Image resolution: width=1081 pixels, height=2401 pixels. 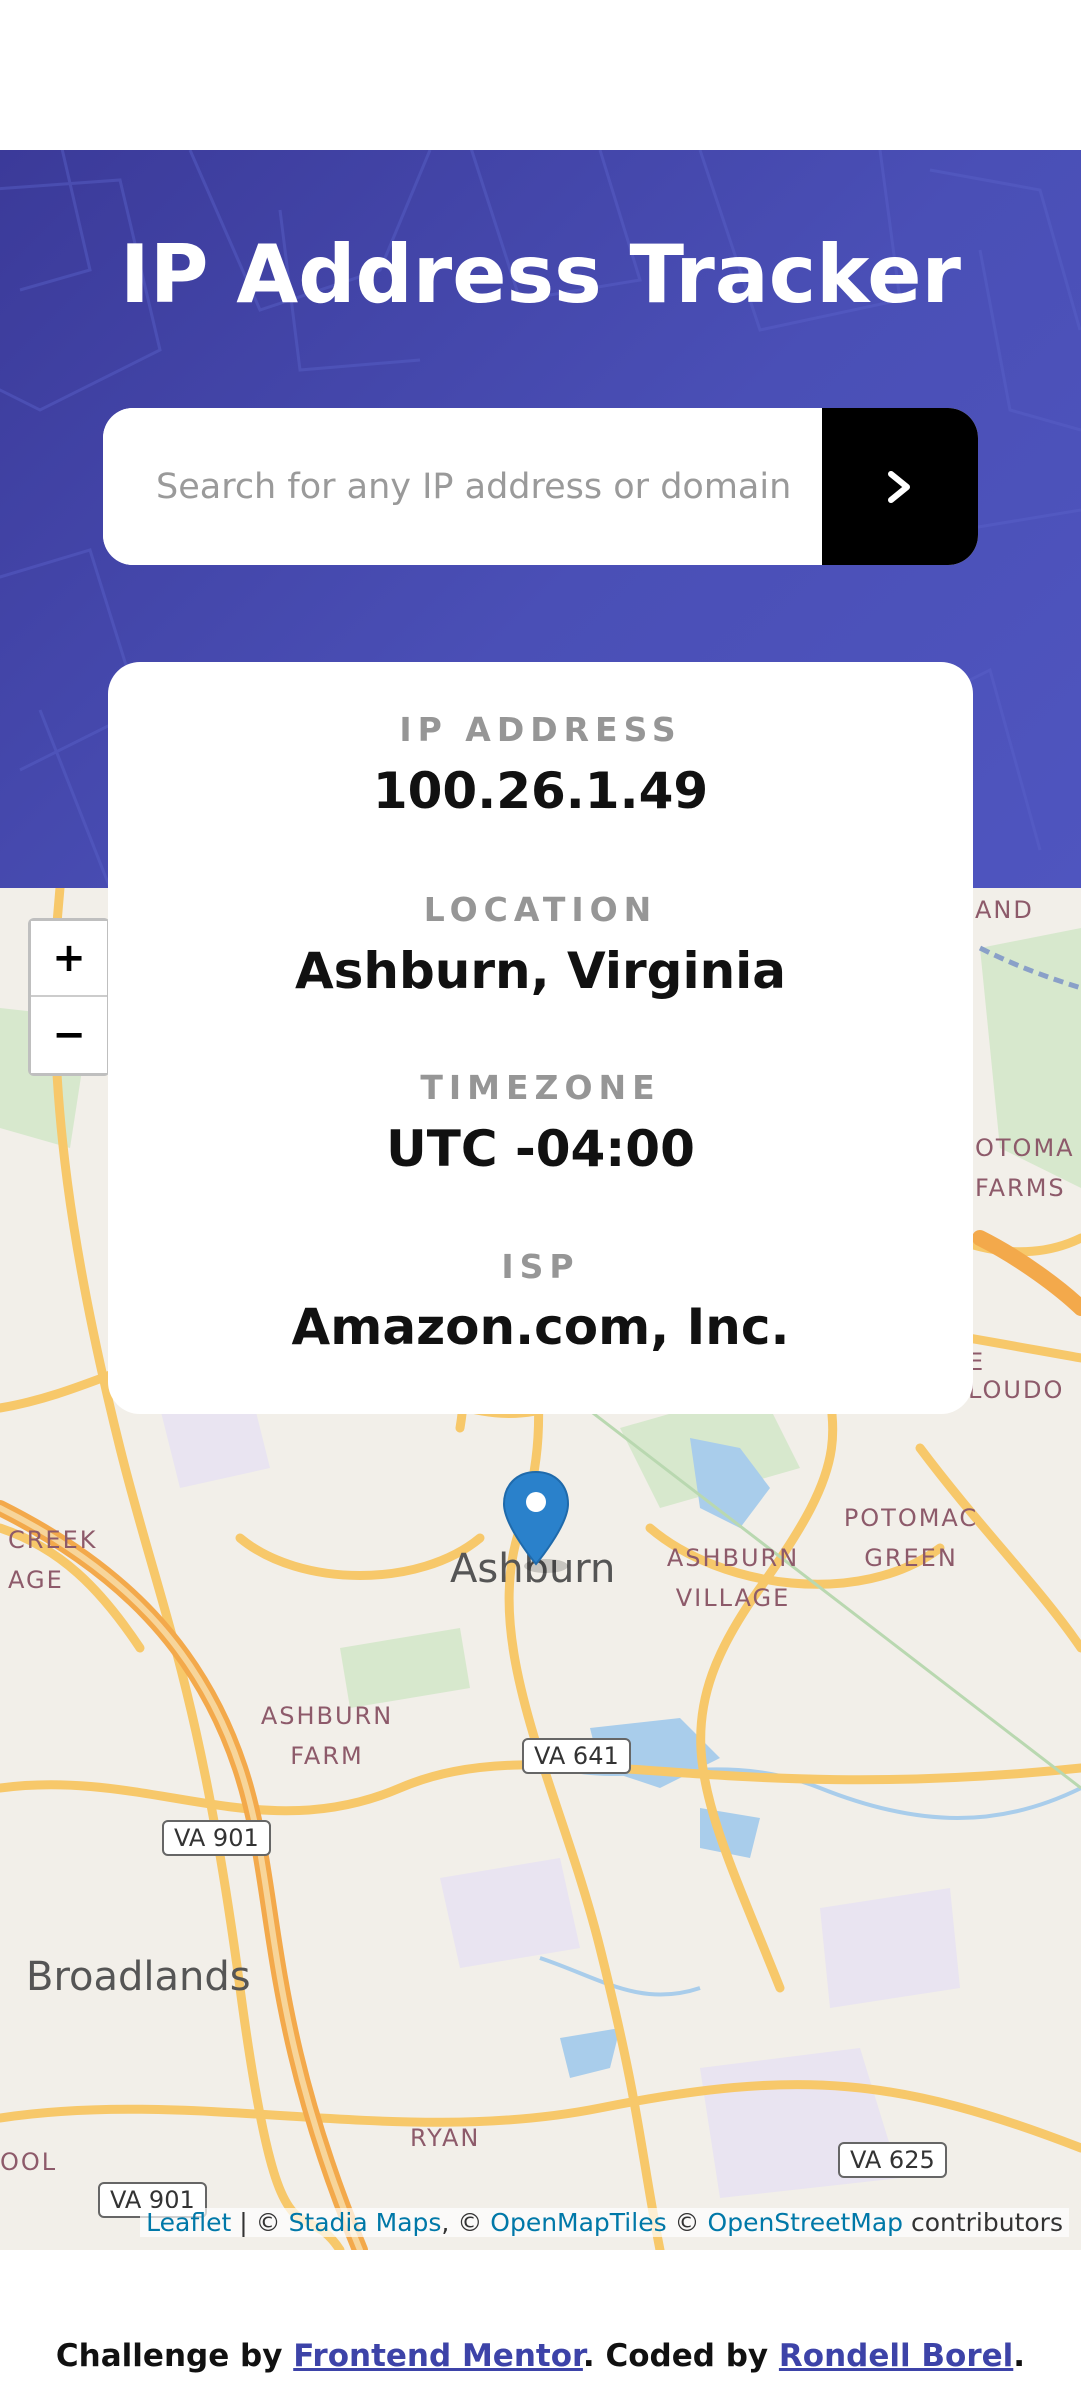 What do you see at coordinates (680, 2356) in the screenshot?
I see `footer-text: . Coded by` at bounding box center [680, 2356].